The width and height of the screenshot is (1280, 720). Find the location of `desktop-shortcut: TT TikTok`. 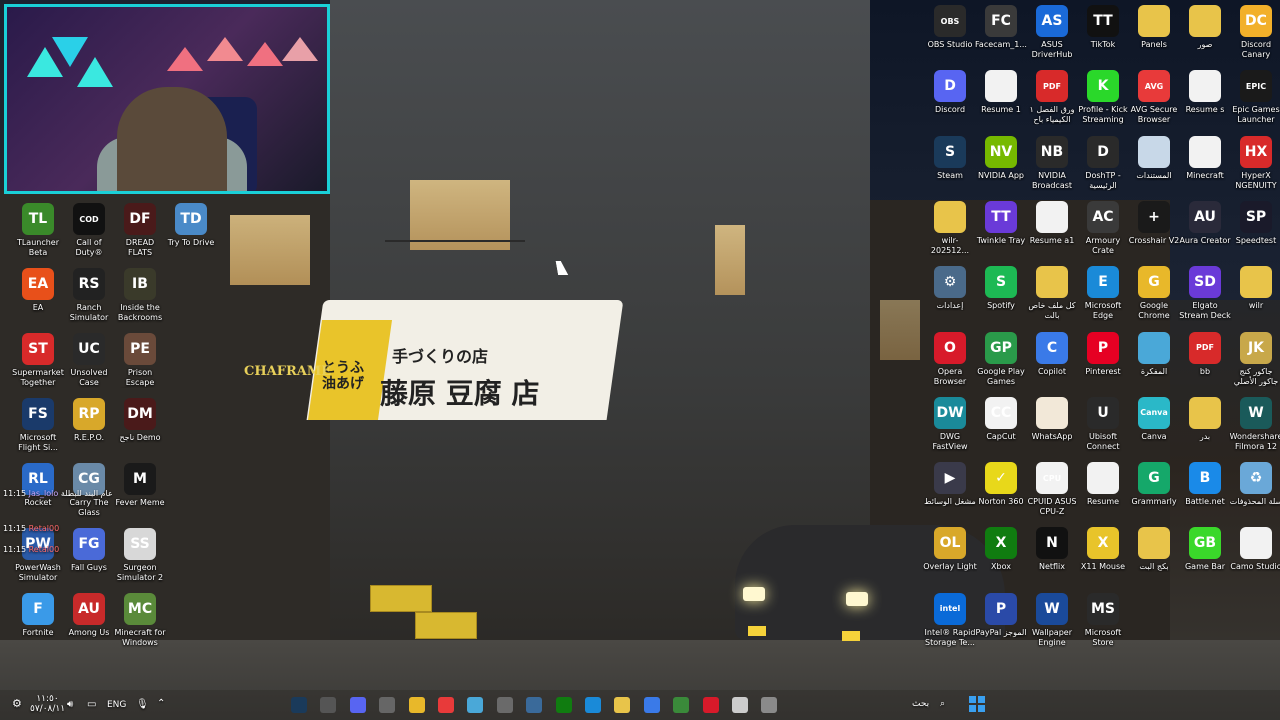

desktop-shortcut: TT TikTok is located at coordinates (1103, 27).